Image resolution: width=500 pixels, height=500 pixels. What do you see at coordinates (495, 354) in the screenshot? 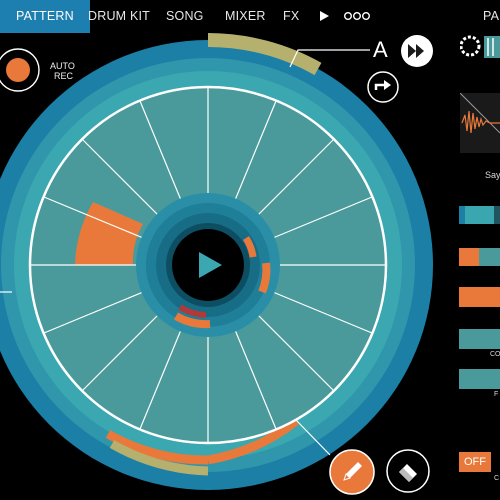
I see `param-label-co: CO` at bounding box center [495, 354].